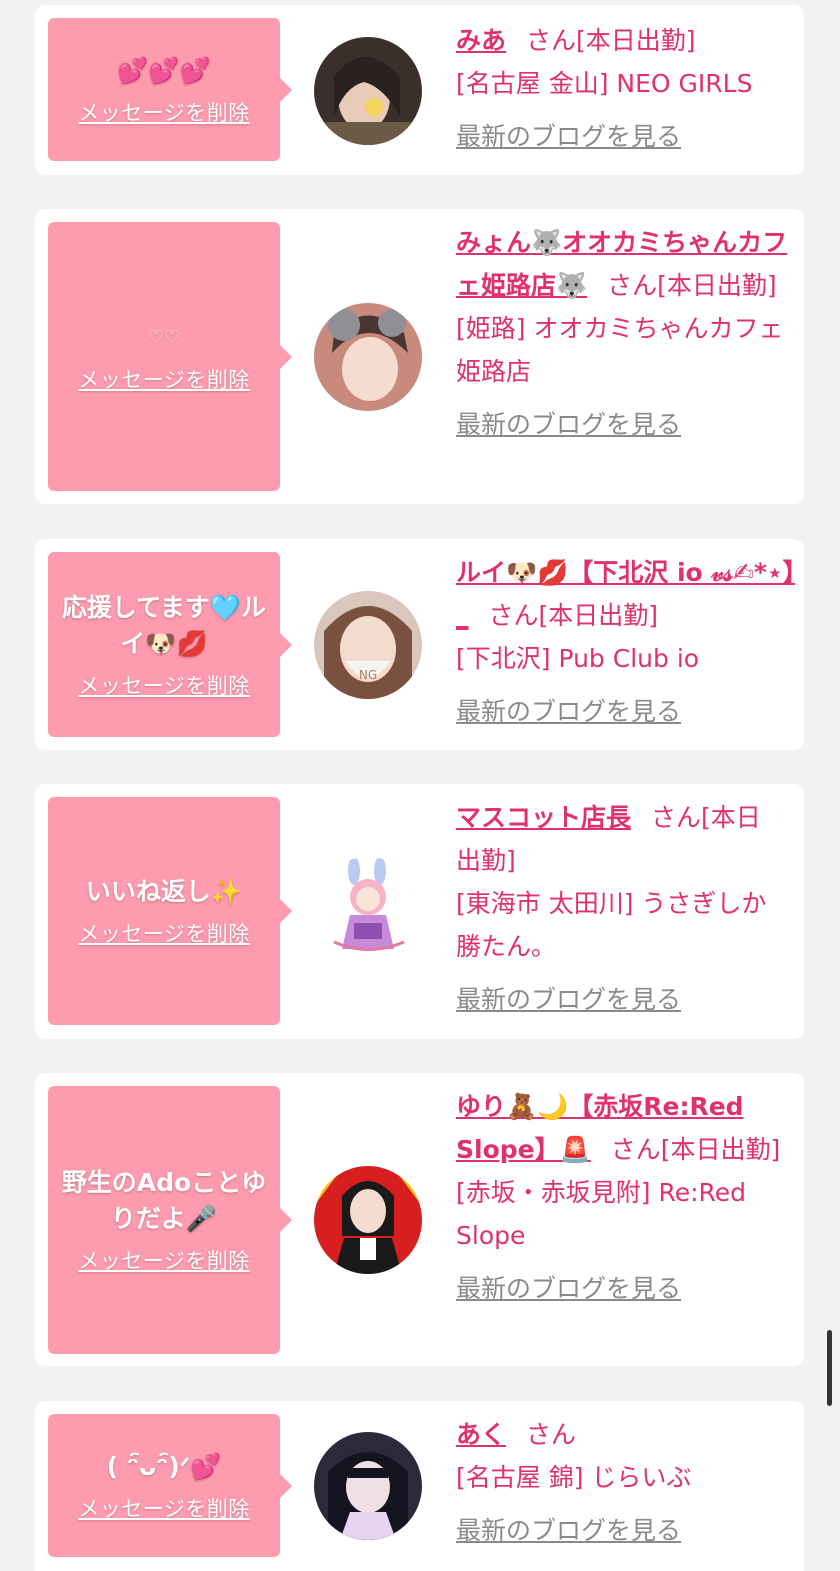  Describe the element at coordinates (543, 817) in the screenshot. I see `cast-name-link: マスコット店長` at that location.